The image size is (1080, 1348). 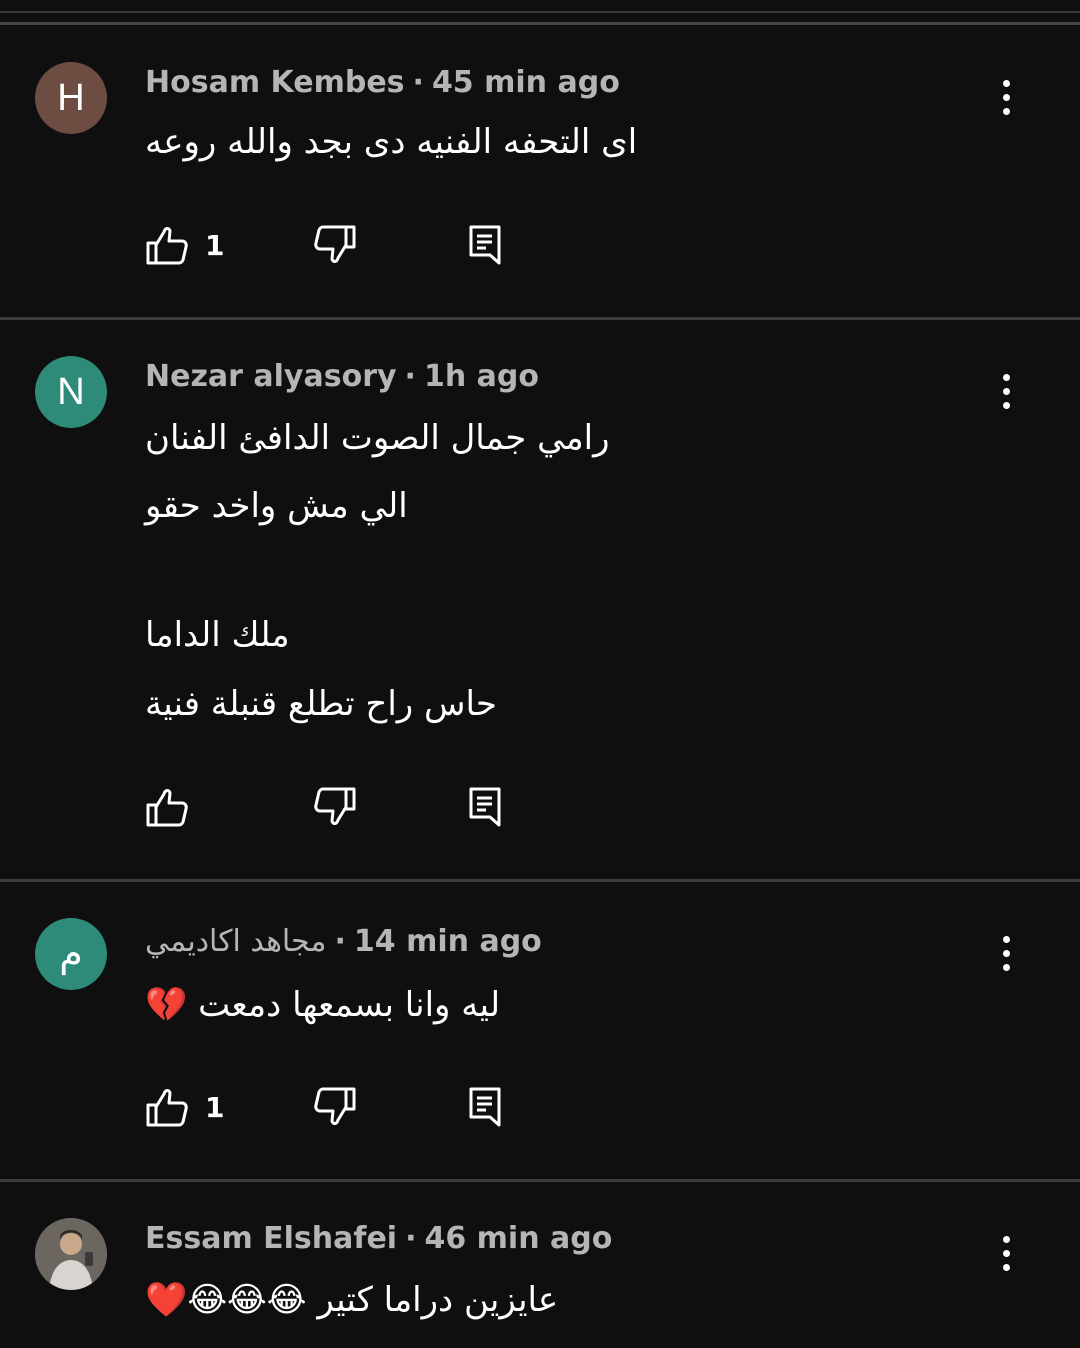 What do you see at coordinates (481, 376) in the screenshot?
I see `comment-time: 1h ago` at bounding box center [481, 376].